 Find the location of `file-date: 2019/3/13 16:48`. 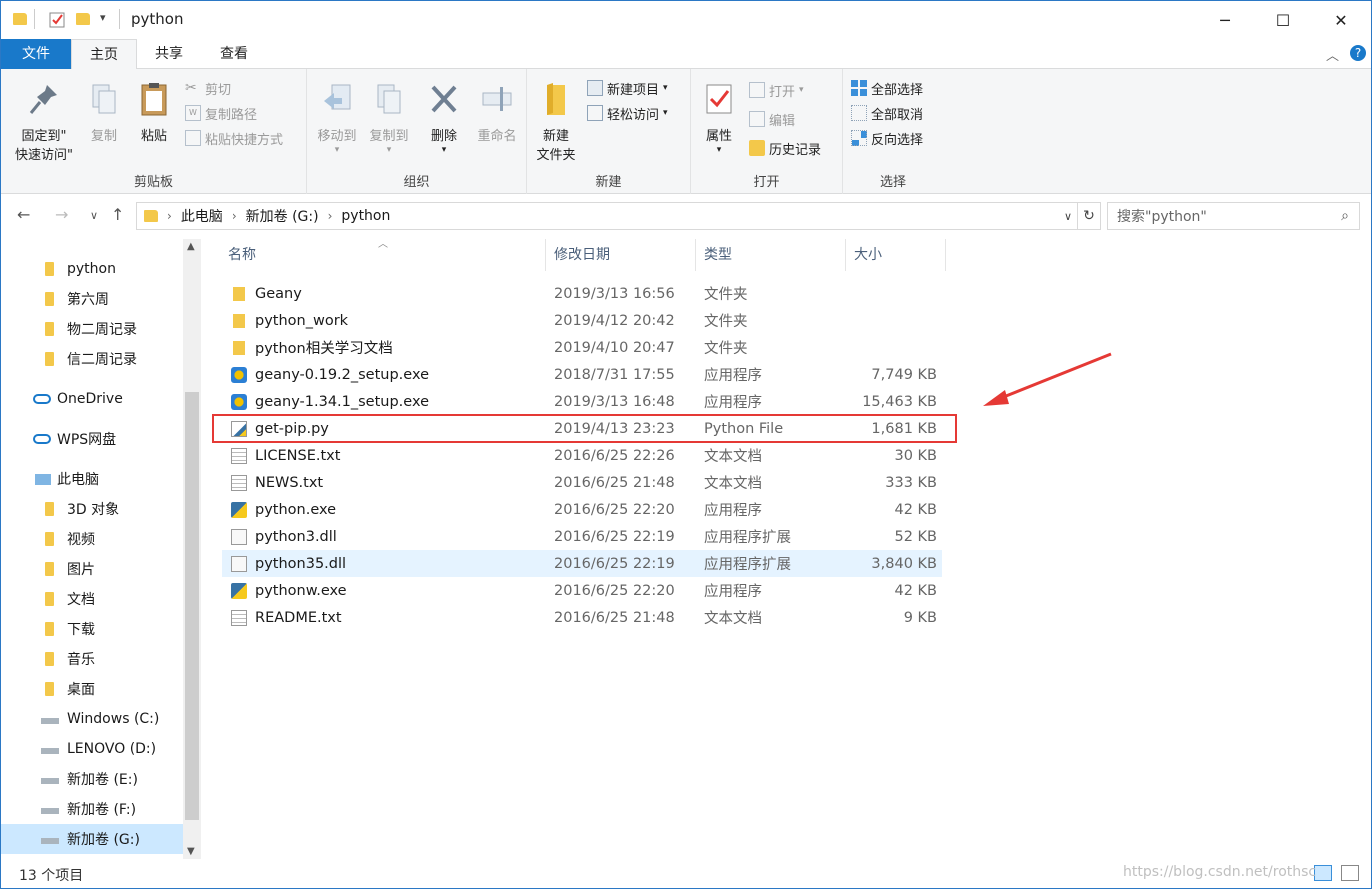

file-date: 2019/3/13 16:48 is located at coordinates (614, 401).